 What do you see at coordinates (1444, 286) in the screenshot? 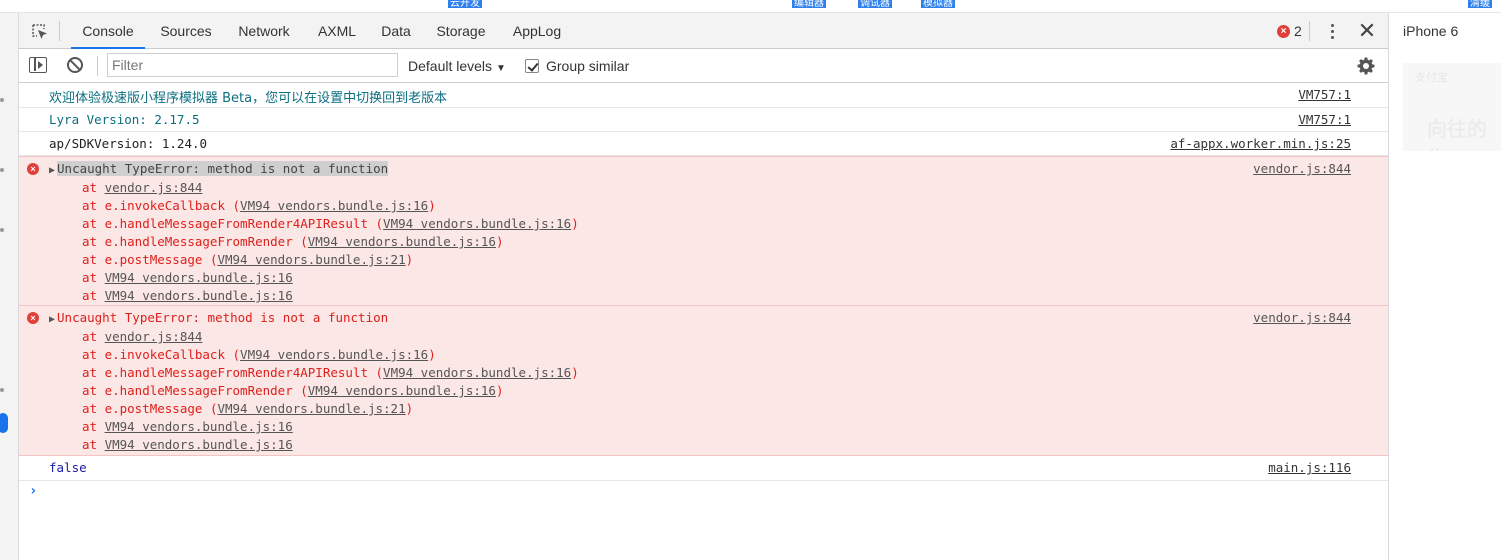
I see `simulator-pane: iPhone 6 支付宝 向往的生` at bounding box center [1444, 286].